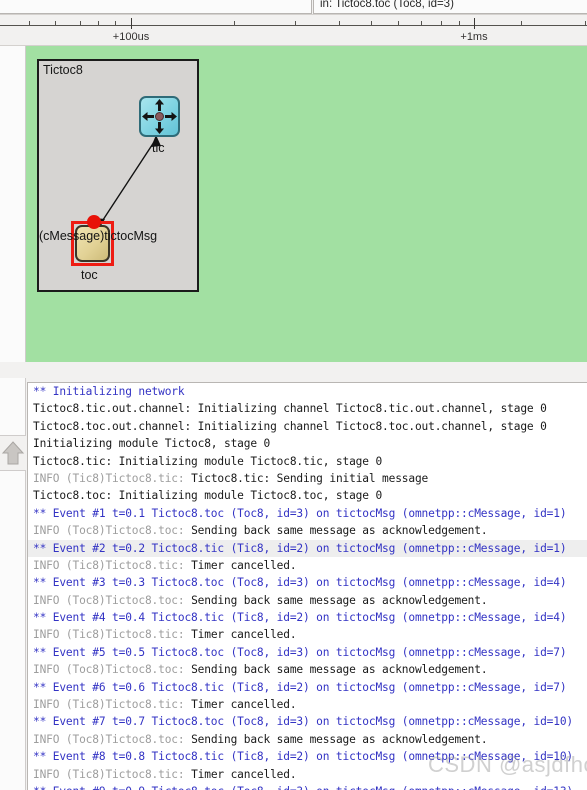 The height and width of the screenshot is (790, 587). I want to click on ruler-tick-label: +100us, so click(131, 37).